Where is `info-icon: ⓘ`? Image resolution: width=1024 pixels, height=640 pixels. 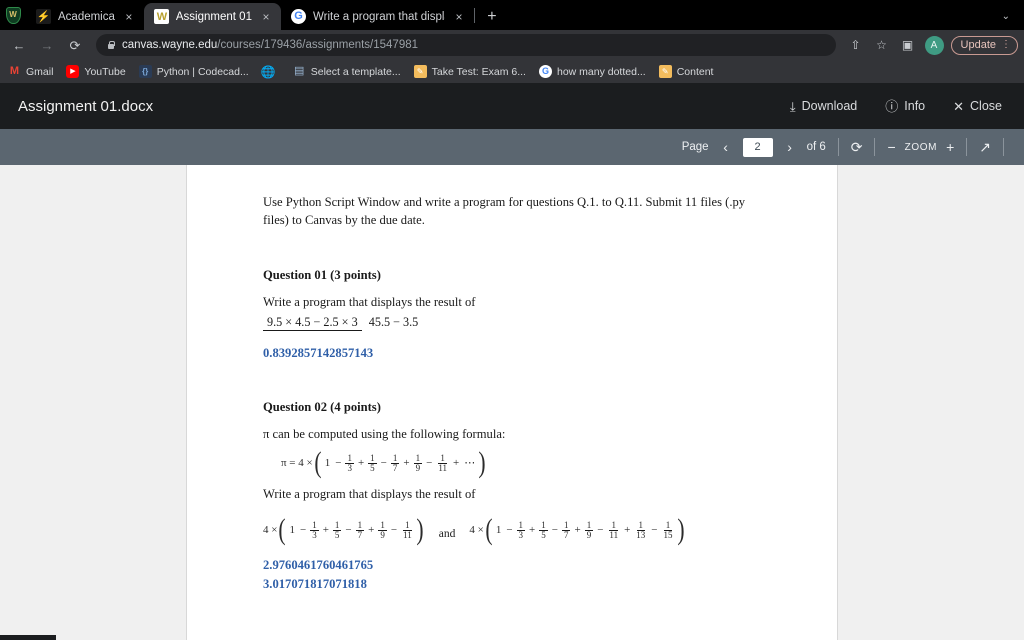
info-icon: ⓘ is located at coordinates (892, 106).